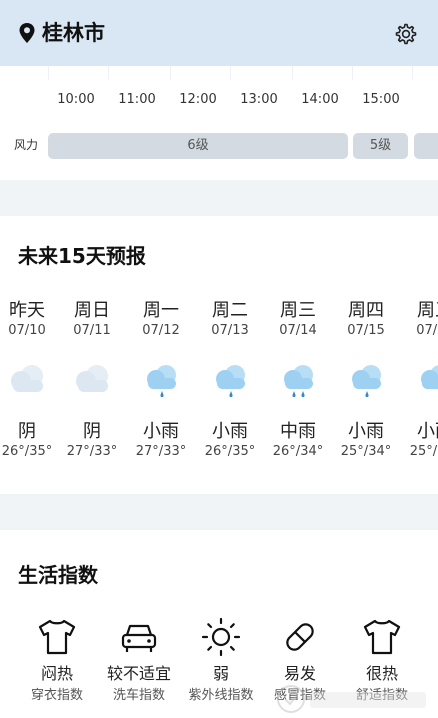 This screenshot has height=718, width=438. I want to click on wind-segment: 6级, so click(198, 146).